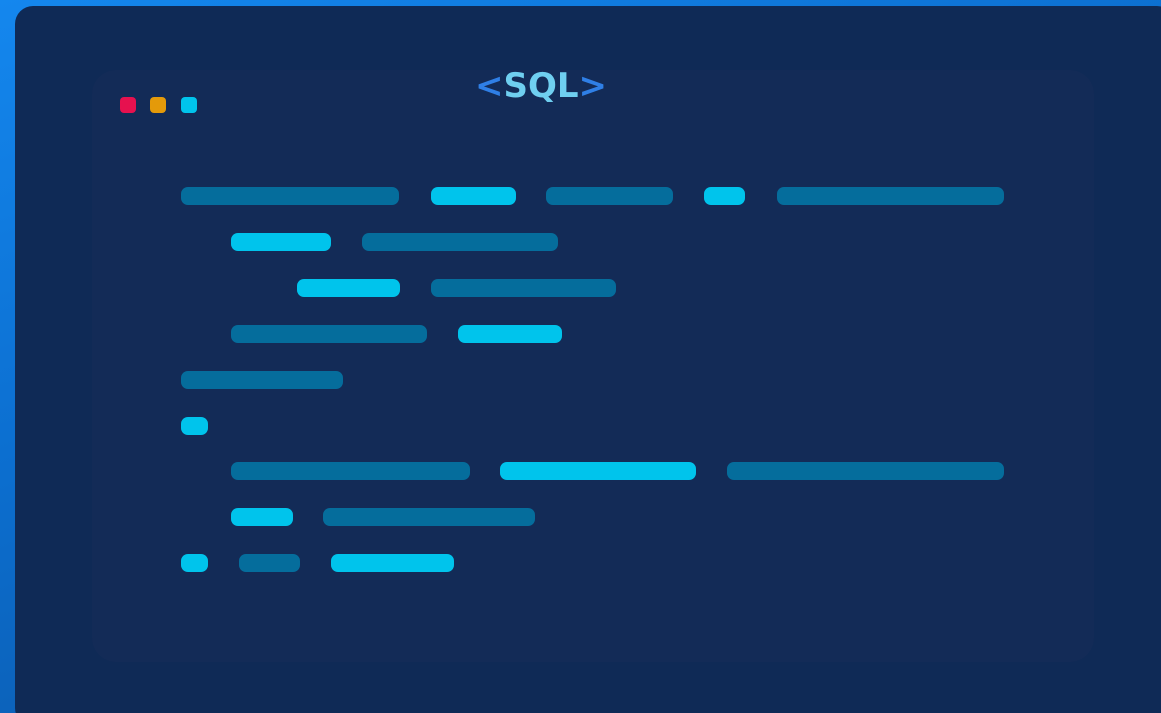 This screenshot has height=713, width=1161. I want to click on window-title: <SQL>, so click(541, 86).